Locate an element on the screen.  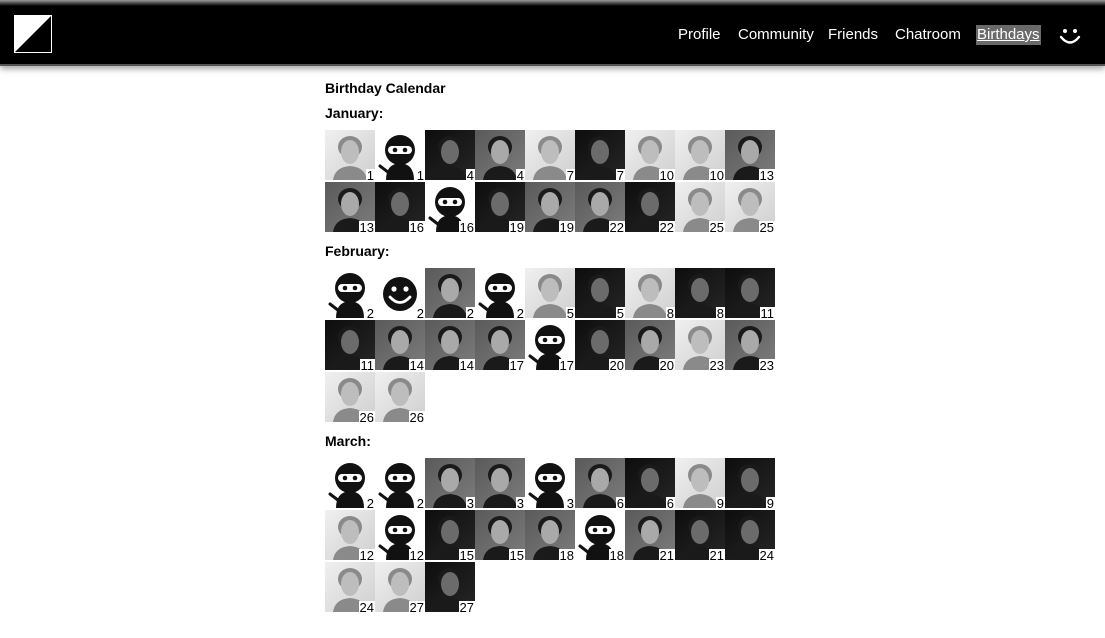
birthday-day: 16 is located at coordinates (466, 227).